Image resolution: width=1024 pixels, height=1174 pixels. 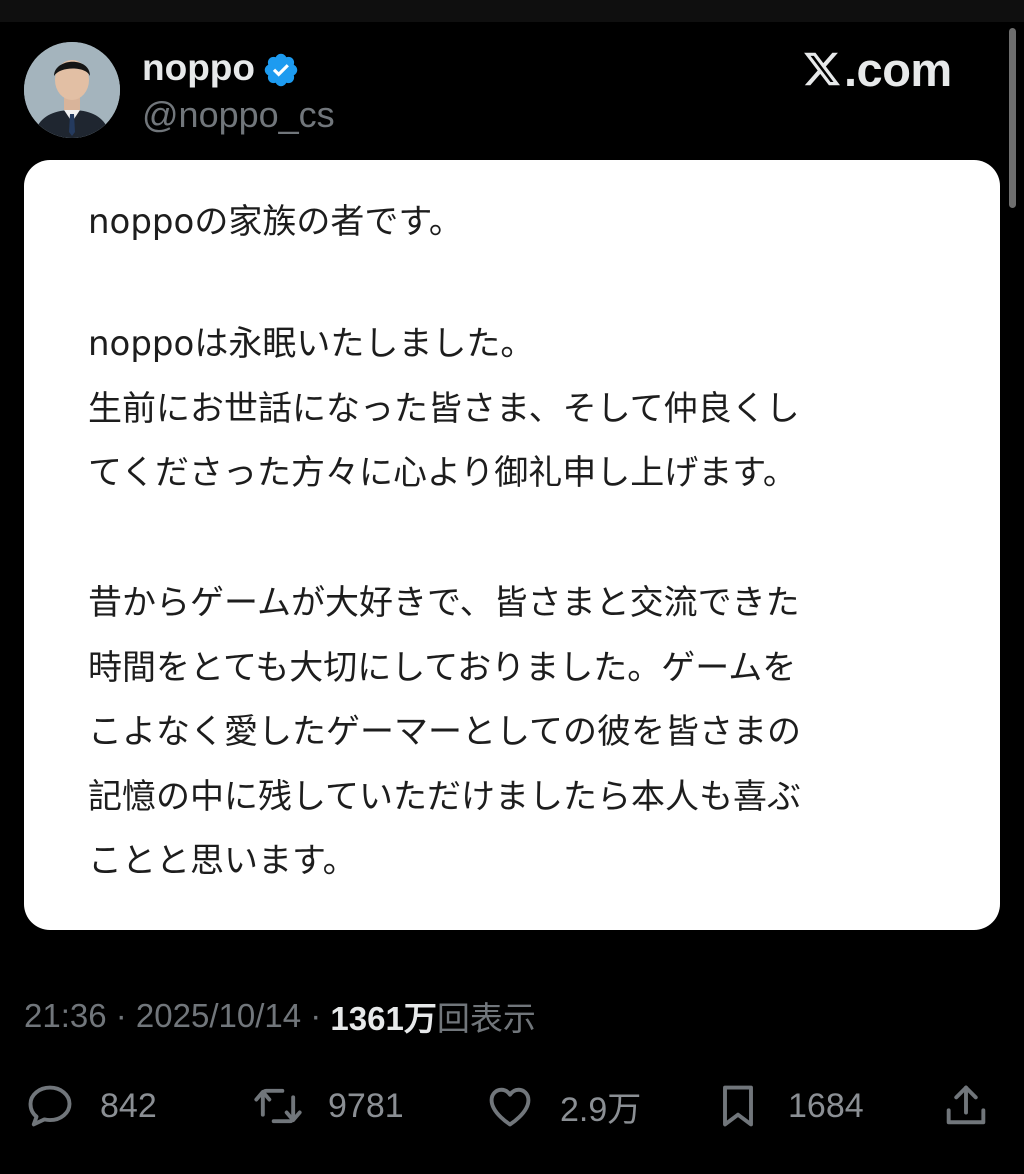 What do you see at coordinates (65, 1016) in the screenshot?
I see `post-time: 21:36` at bounding box center [65, 1016].